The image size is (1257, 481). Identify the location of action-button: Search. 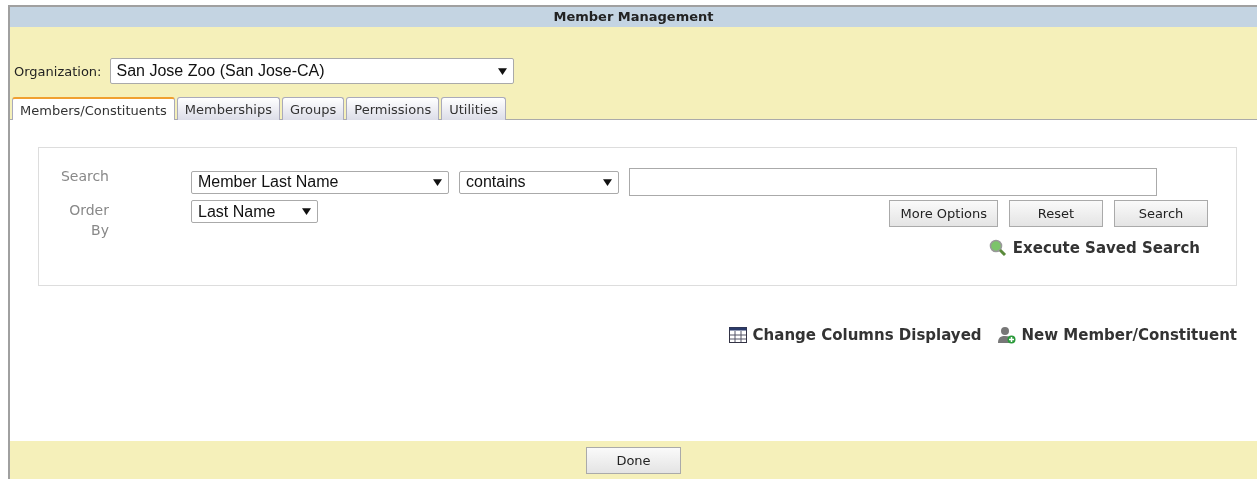
(1161, 213).